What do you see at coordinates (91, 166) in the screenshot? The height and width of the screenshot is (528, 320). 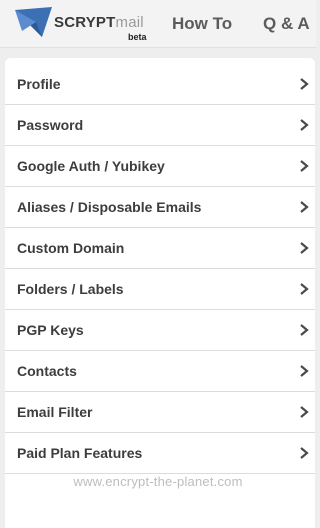 I see `menu-item-label: Google Auth / Yubikey` at bounding box center [91, 166].